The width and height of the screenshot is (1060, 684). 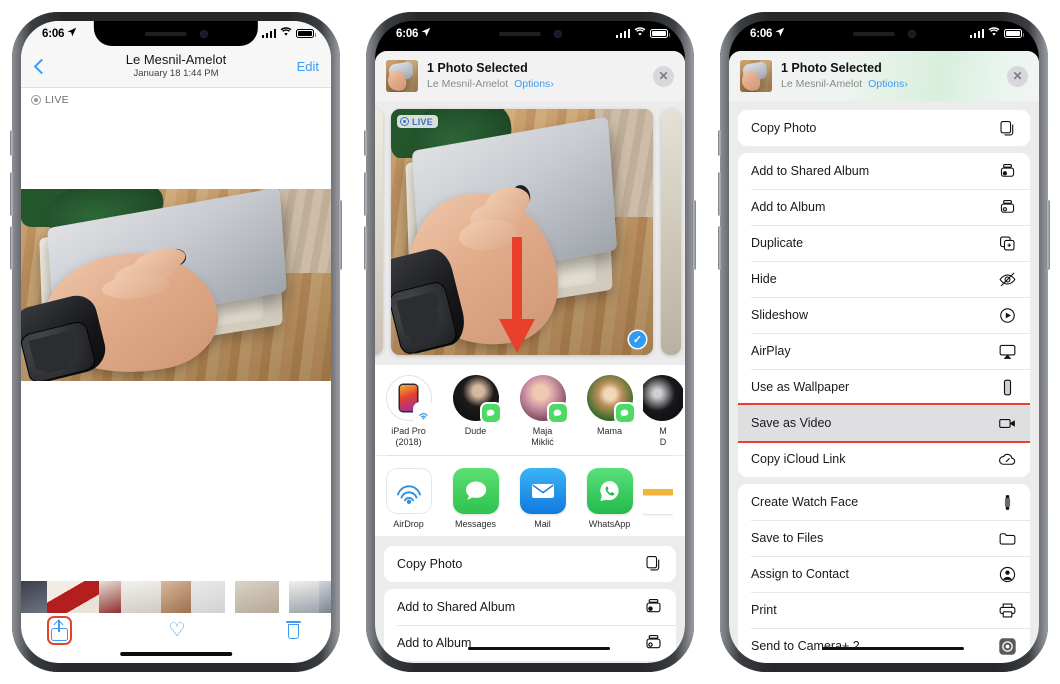 I want to click on action-row-copy-photo: Copy Photo, so click(x=530, y=564).